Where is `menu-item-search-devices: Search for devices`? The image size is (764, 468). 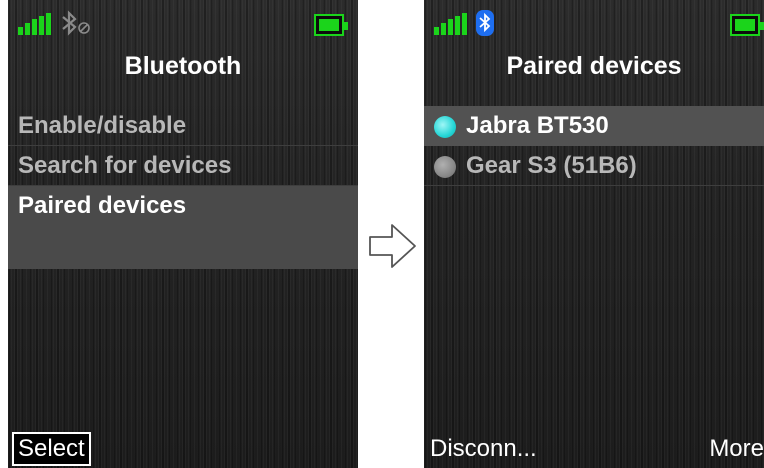
menu-item-search-devices: Search for devices is located at coordinates (183, 166).